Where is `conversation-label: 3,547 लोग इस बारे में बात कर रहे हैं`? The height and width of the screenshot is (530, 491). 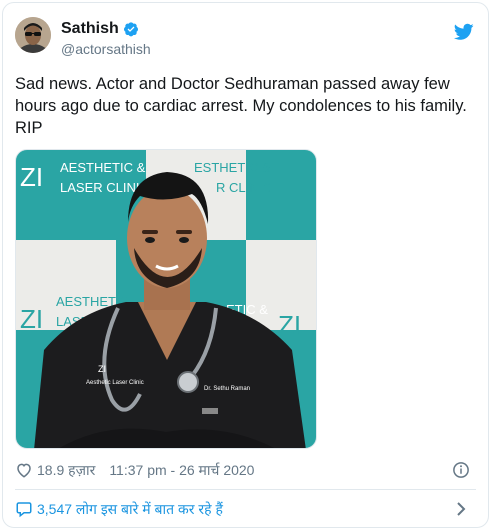
conversation-label: 3,547 लोग इस बारे में बात कर रहे हैं is located at coordinates (130, 508).